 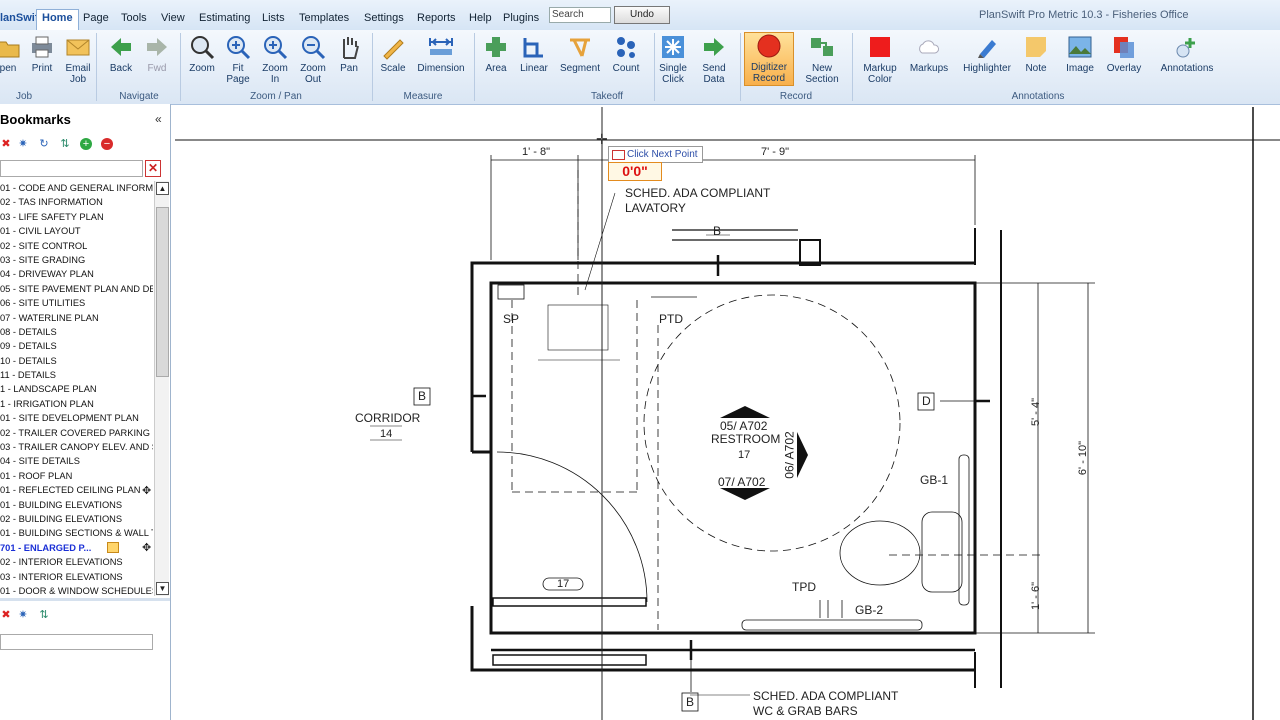 What do you see at coordinates (744, 426) in the screenshot?
I see `elevation-ref-top: 05/ A702` at bounding box center [744, 426].